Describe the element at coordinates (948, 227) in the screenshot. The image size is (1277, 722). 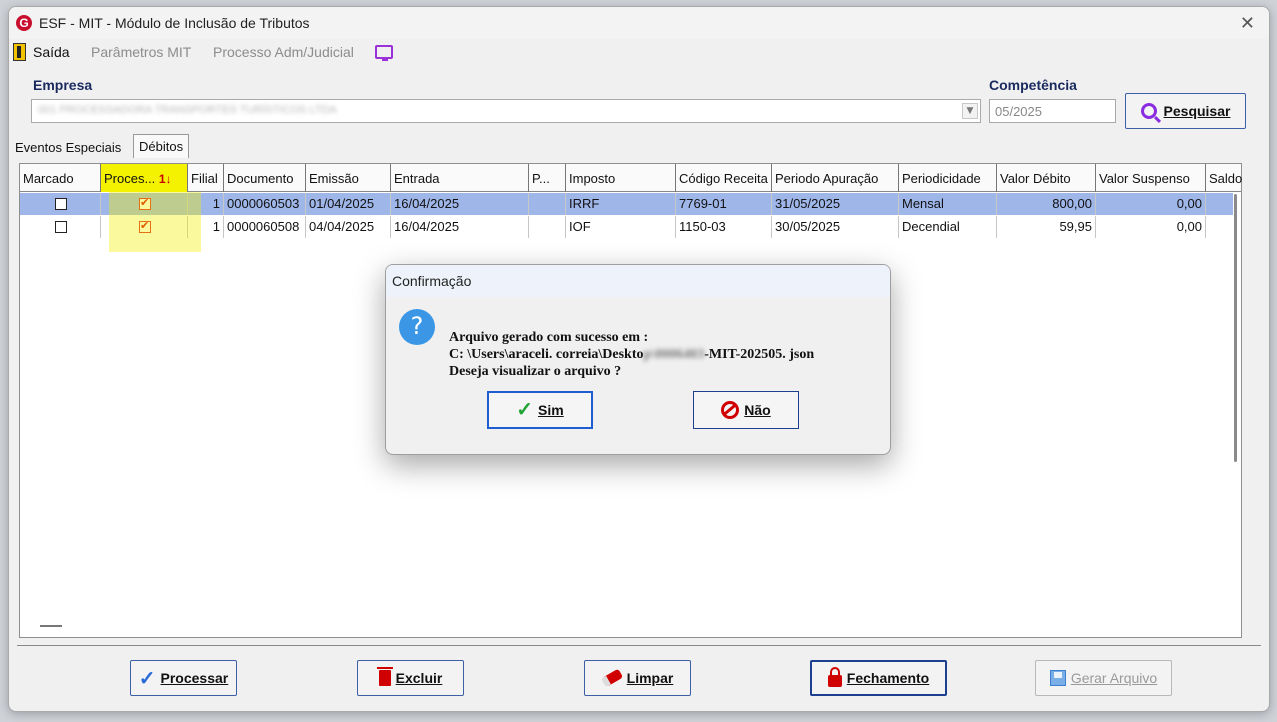
I see `cell-periodicidade: Decendial` at that location.